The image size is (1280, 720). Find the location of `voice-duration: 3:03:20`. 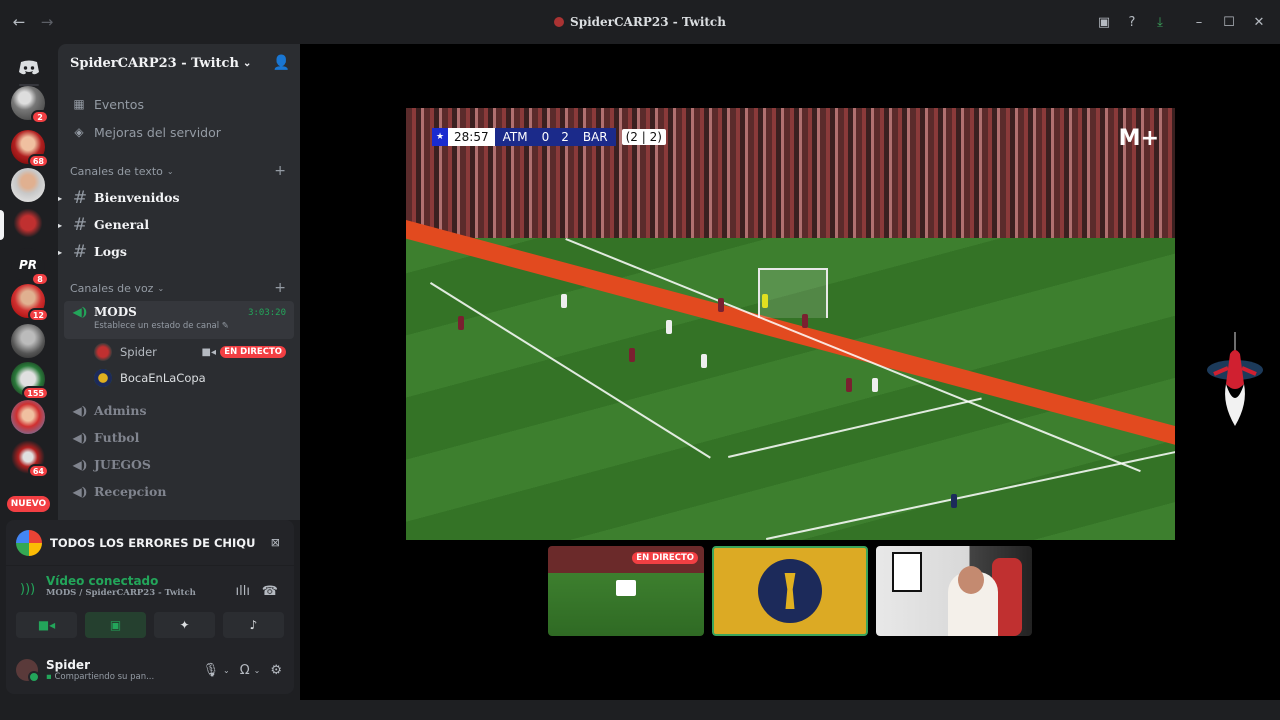

voice-duration: 3:03:20 is located at coordinates (267, 313).